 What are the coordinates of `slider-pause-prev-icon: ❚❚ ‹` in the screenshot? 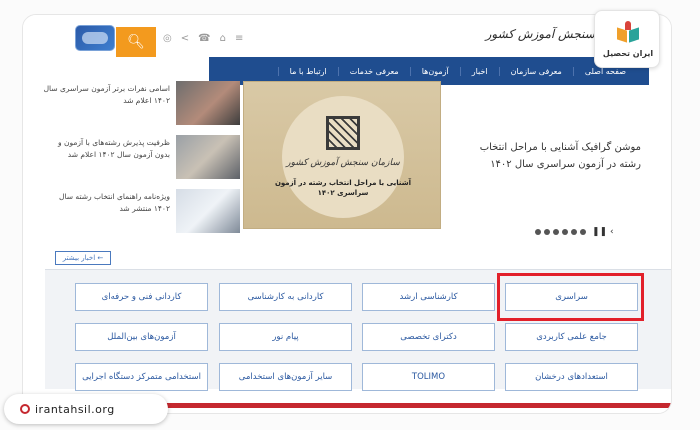 It's located at (603, 232).